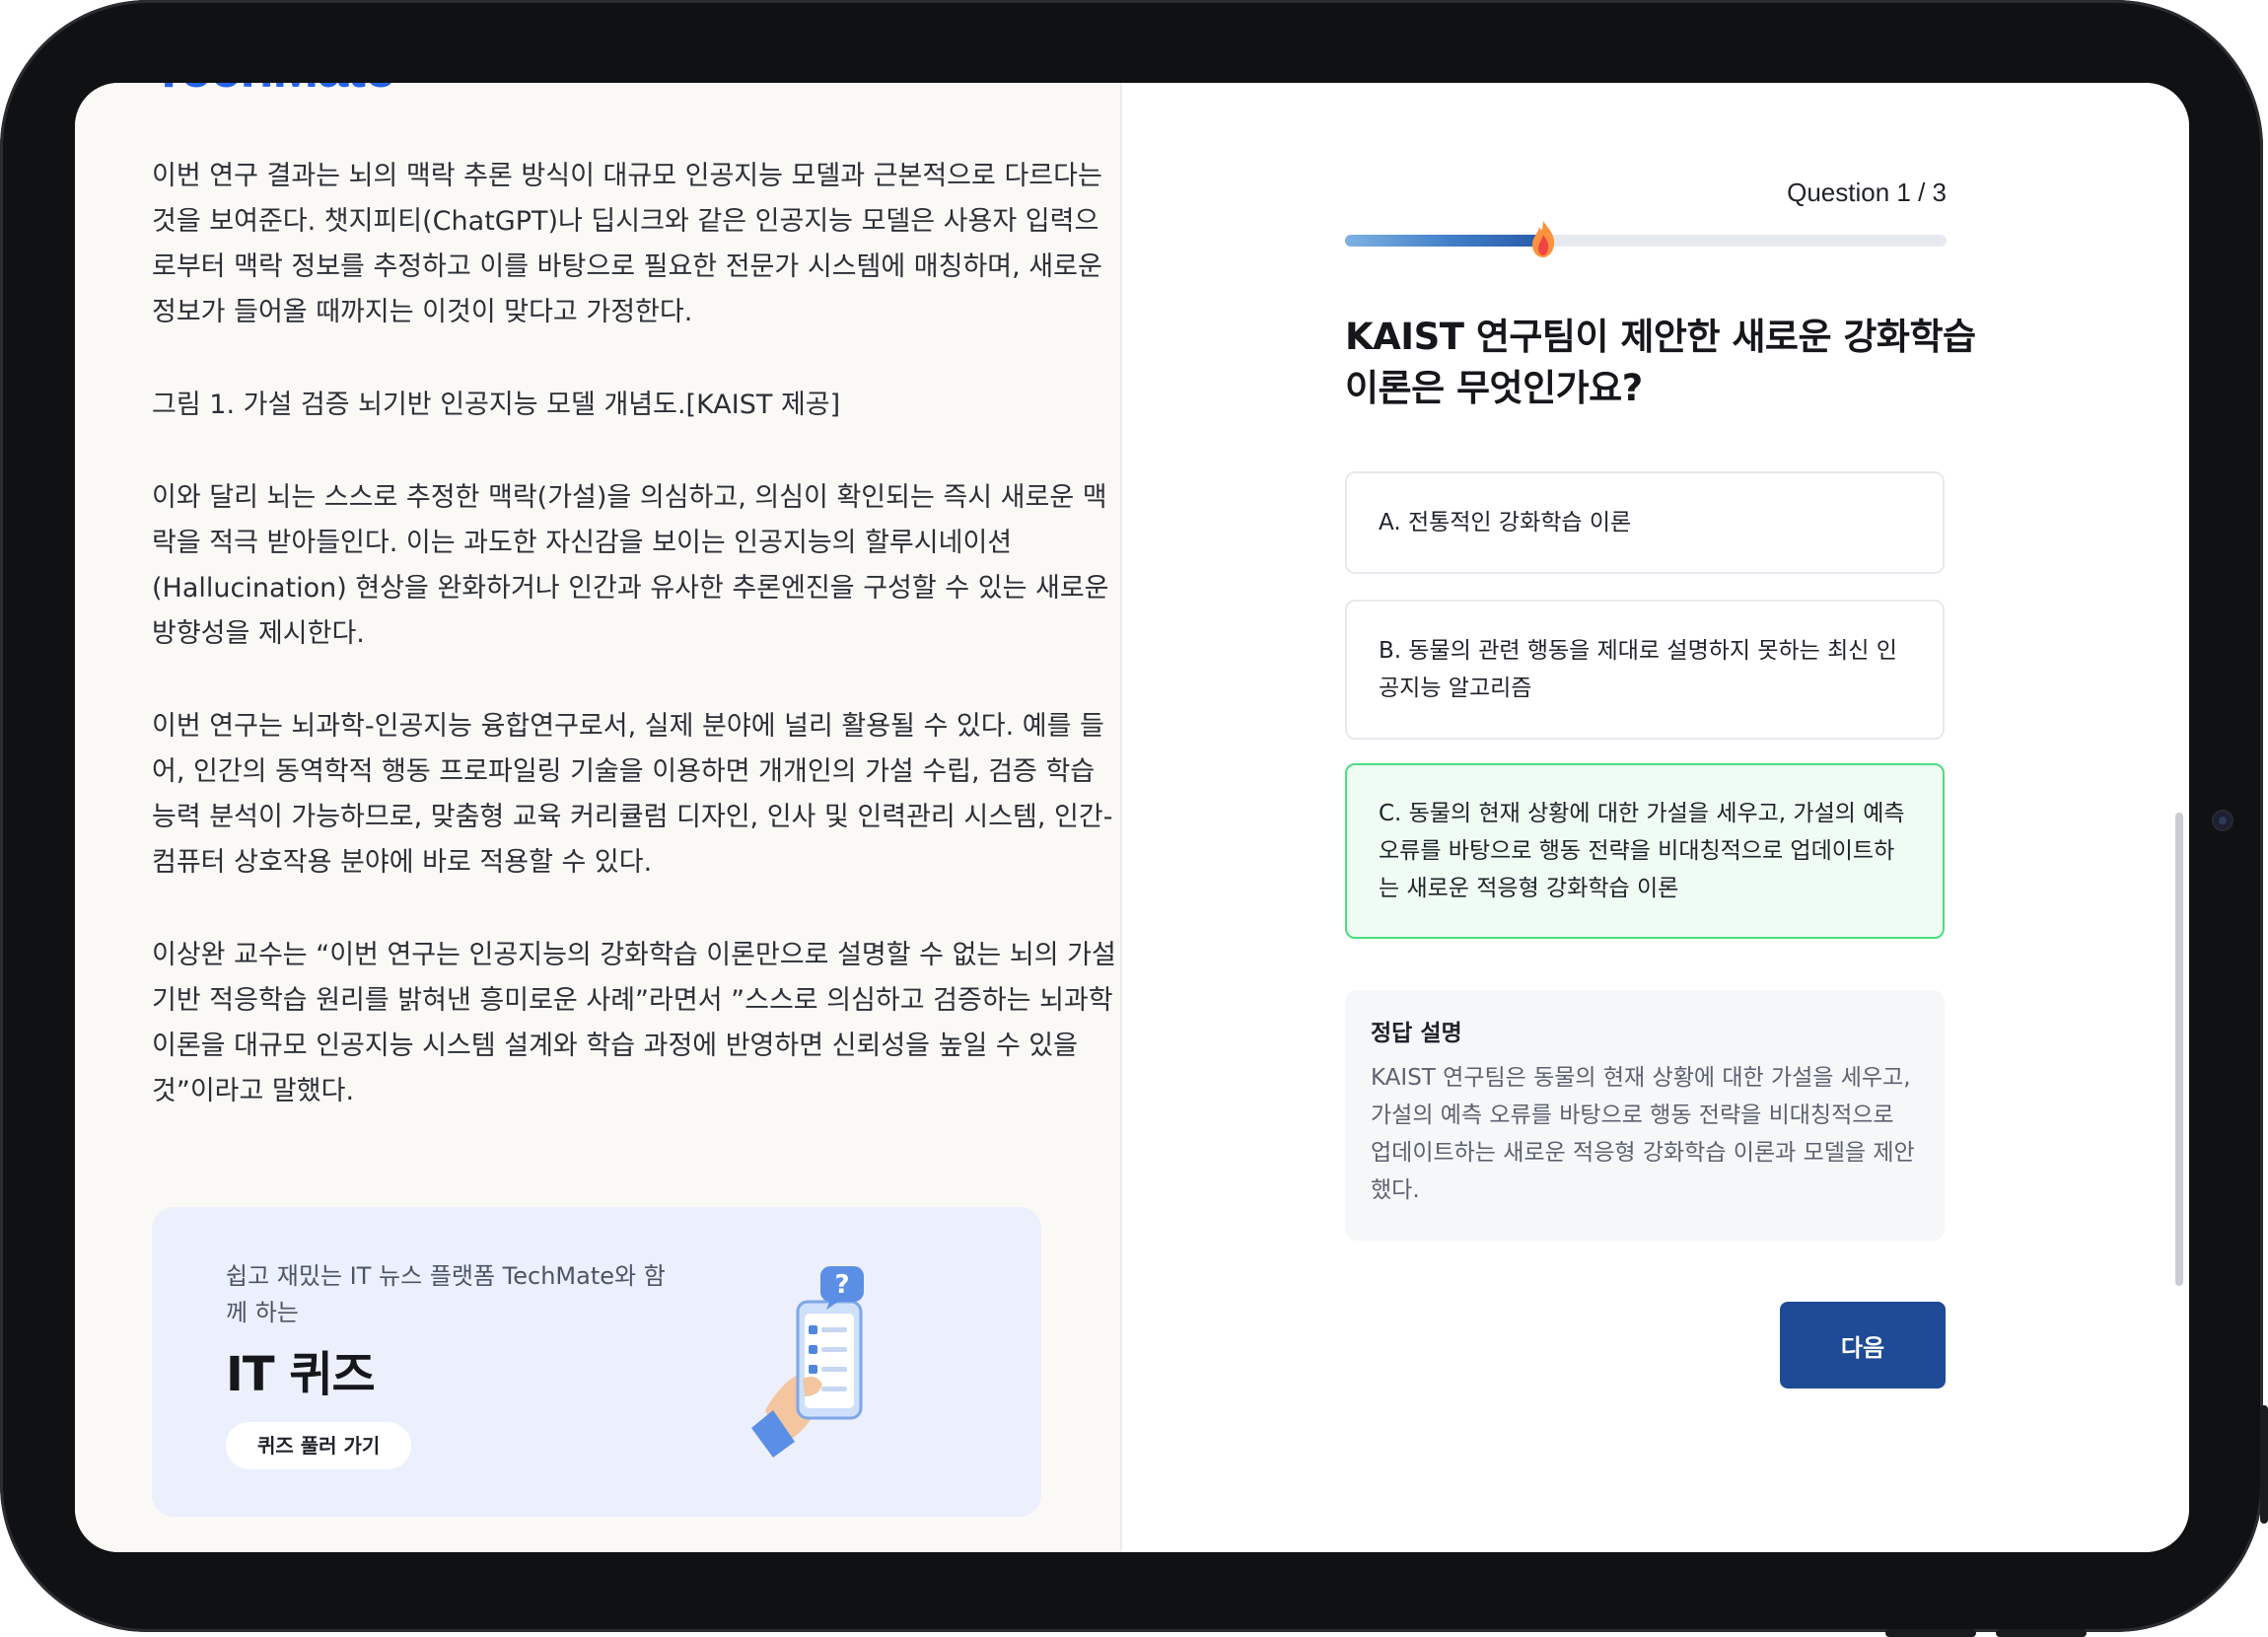  I want to click on question-counter: Question 1 / 3, so click(1867, 192).